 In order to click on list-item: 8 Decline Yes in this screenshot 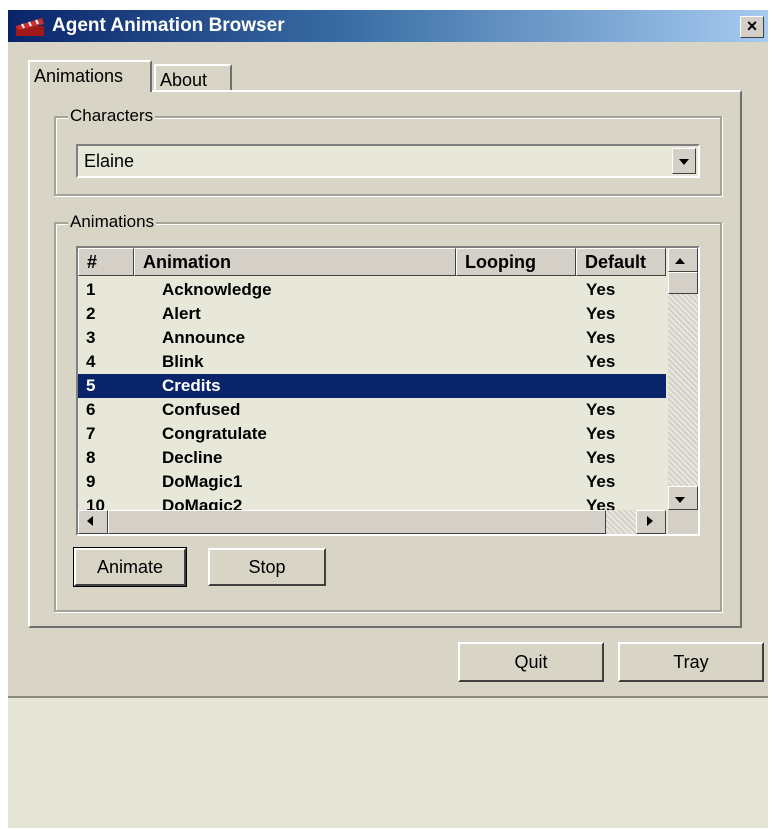, I will do `click(372, 458)`.